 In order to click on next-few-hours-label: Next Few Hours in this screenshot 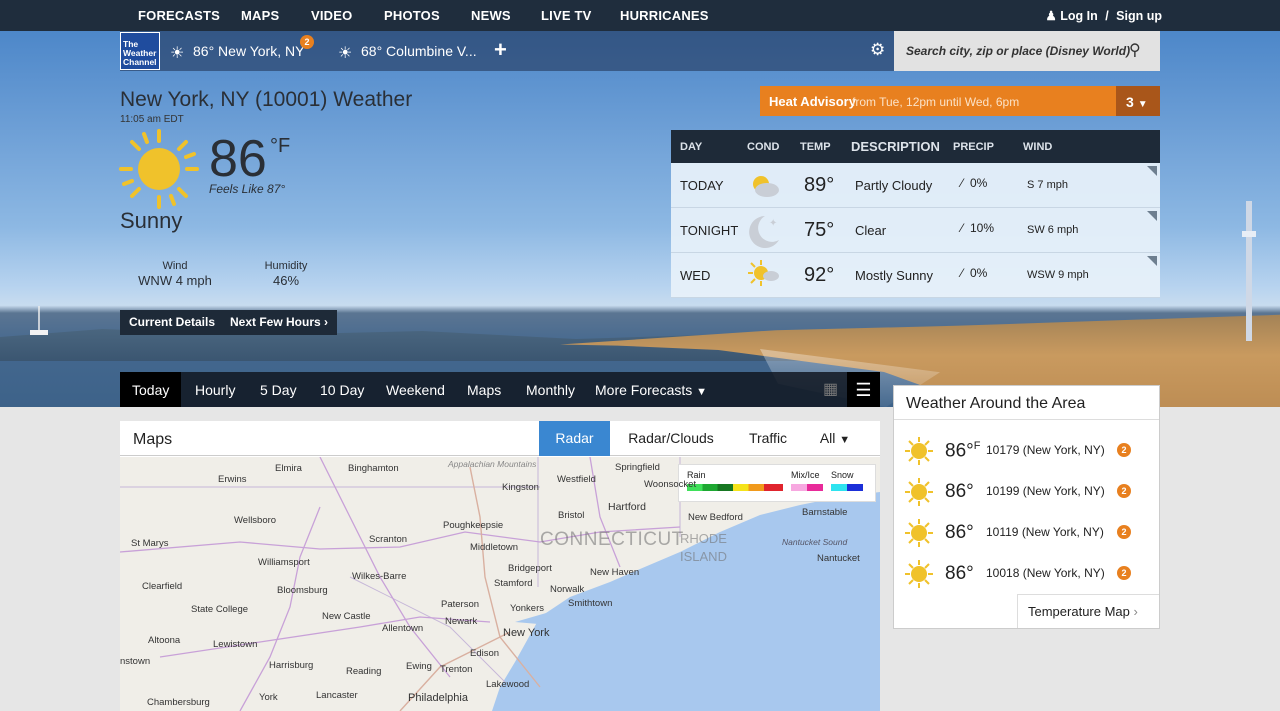, I will do `click(275, 322)`.